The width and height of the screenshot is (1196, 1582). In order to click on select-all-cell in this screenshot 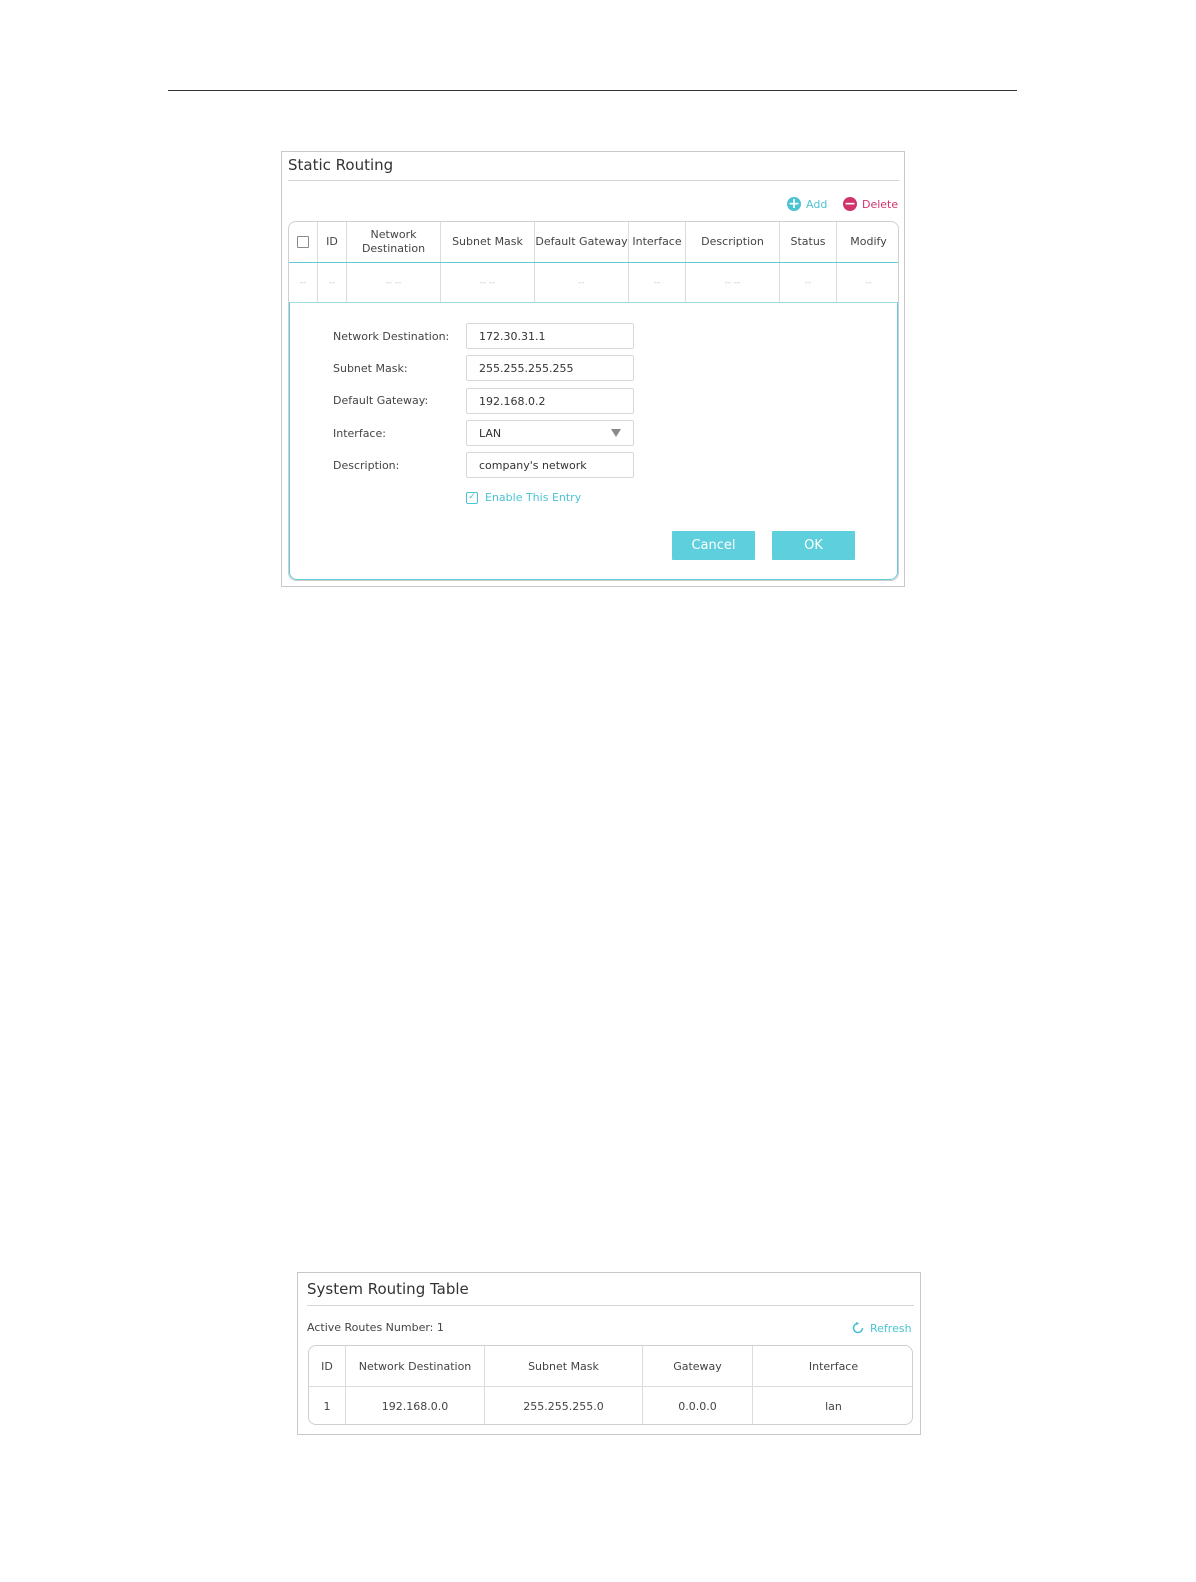, I will do `click(303, 242)`.